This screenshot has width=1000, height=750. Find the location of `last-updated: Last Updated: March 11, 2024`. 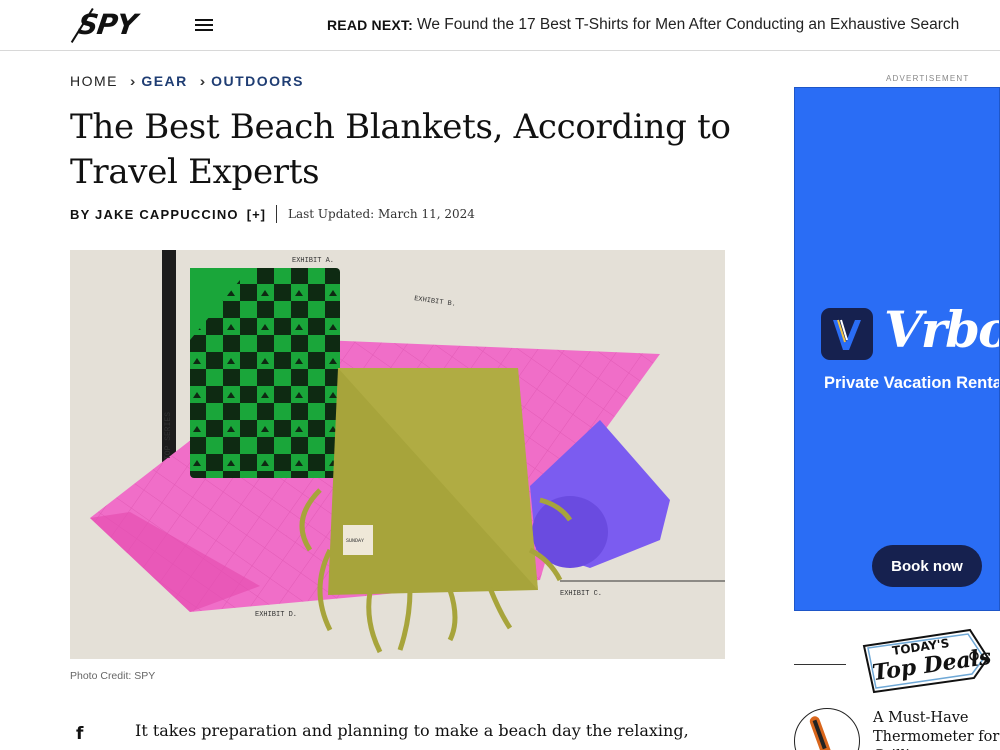

last-updated: Last Updated: March 11, 2024 is located at coordinates (381, 214).